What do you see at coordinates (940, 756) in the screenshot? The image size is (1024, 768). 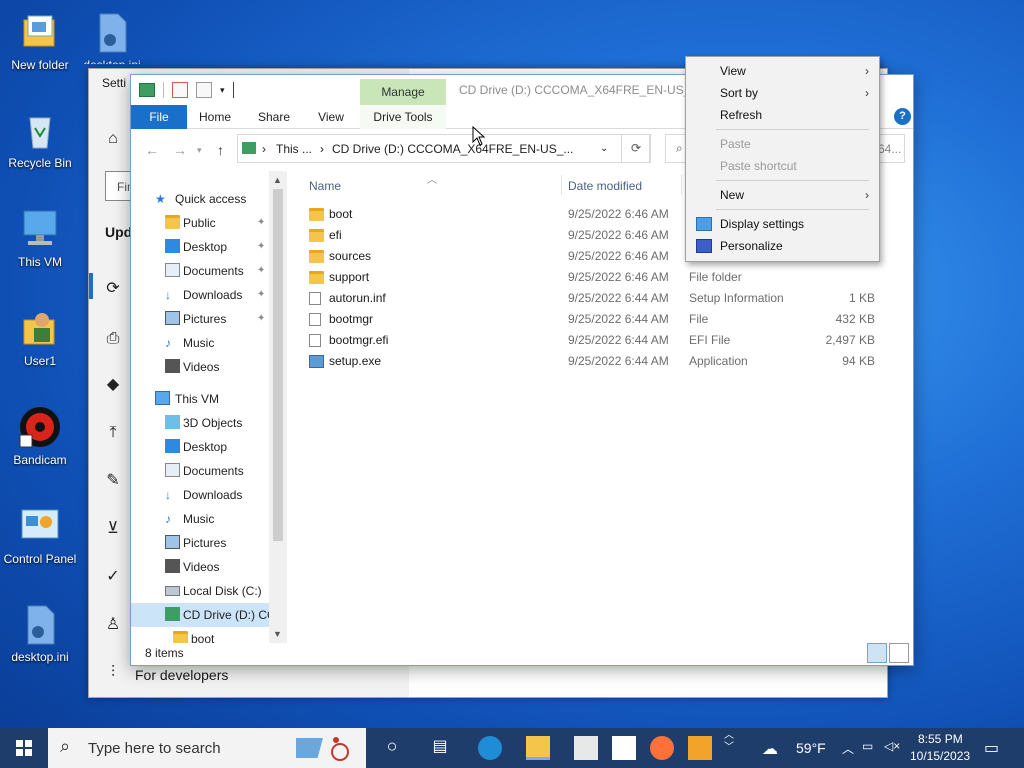 I see `clock-date: 10/15/2023` at bounding box center [940, 756].